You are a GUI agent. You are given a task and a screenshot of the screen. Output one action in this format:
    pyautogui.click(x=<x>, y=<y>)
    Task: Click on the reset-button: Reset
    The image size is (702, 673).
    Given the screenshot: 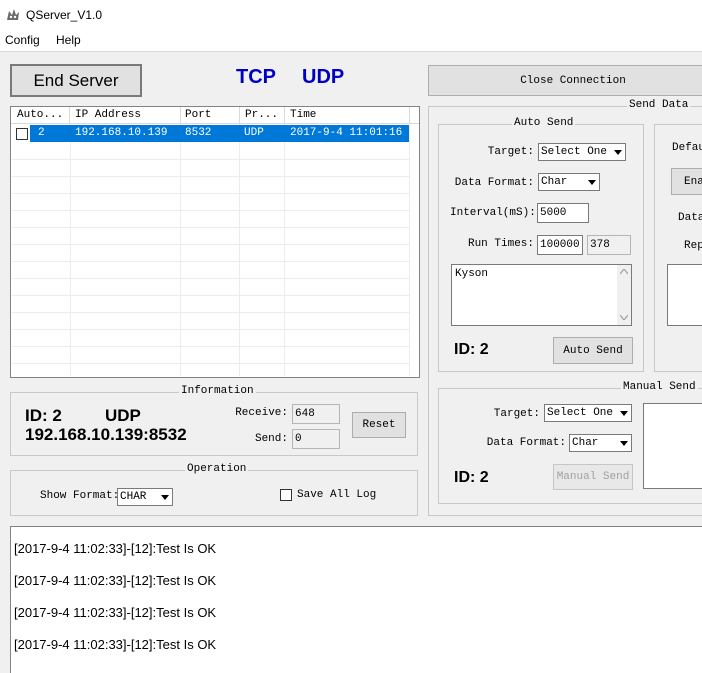 What is the action you would take?
    pyautogui.click(x=379, y=425)
    